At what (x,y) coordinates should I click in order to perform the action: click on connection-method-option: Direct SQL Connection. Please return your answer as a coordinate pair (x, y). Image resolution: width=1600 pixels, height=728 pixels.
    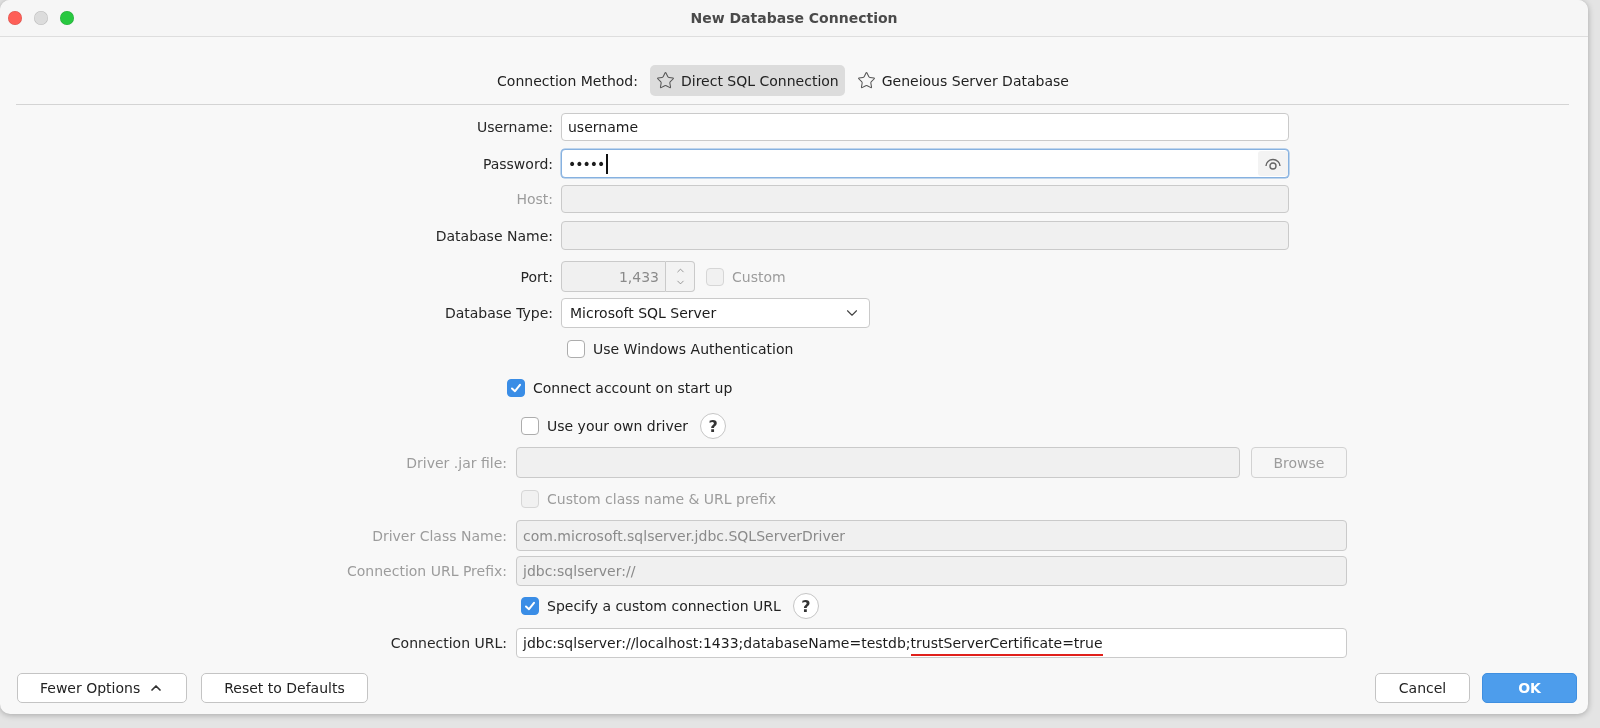
    Looking at the image, I should click on (747, 80).